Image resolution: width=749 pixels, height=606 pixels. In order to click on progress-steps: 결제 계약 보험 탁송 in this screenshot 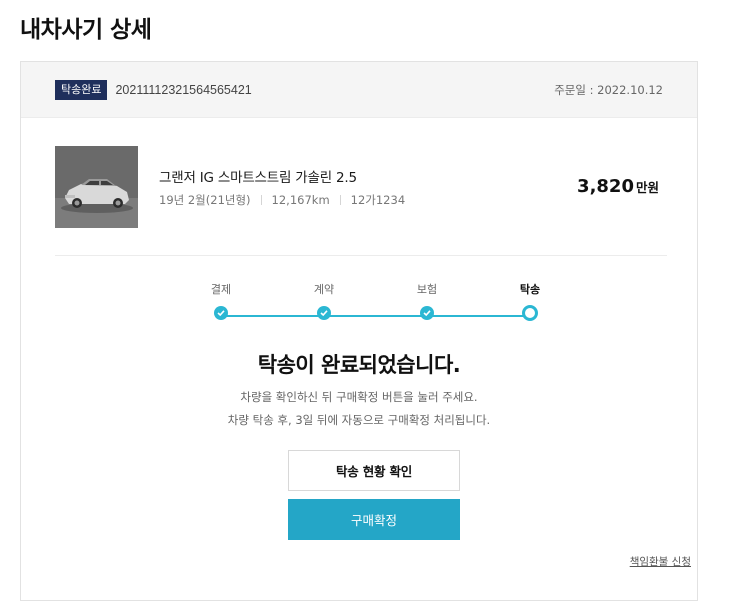, I will do `click(370, 307)`.